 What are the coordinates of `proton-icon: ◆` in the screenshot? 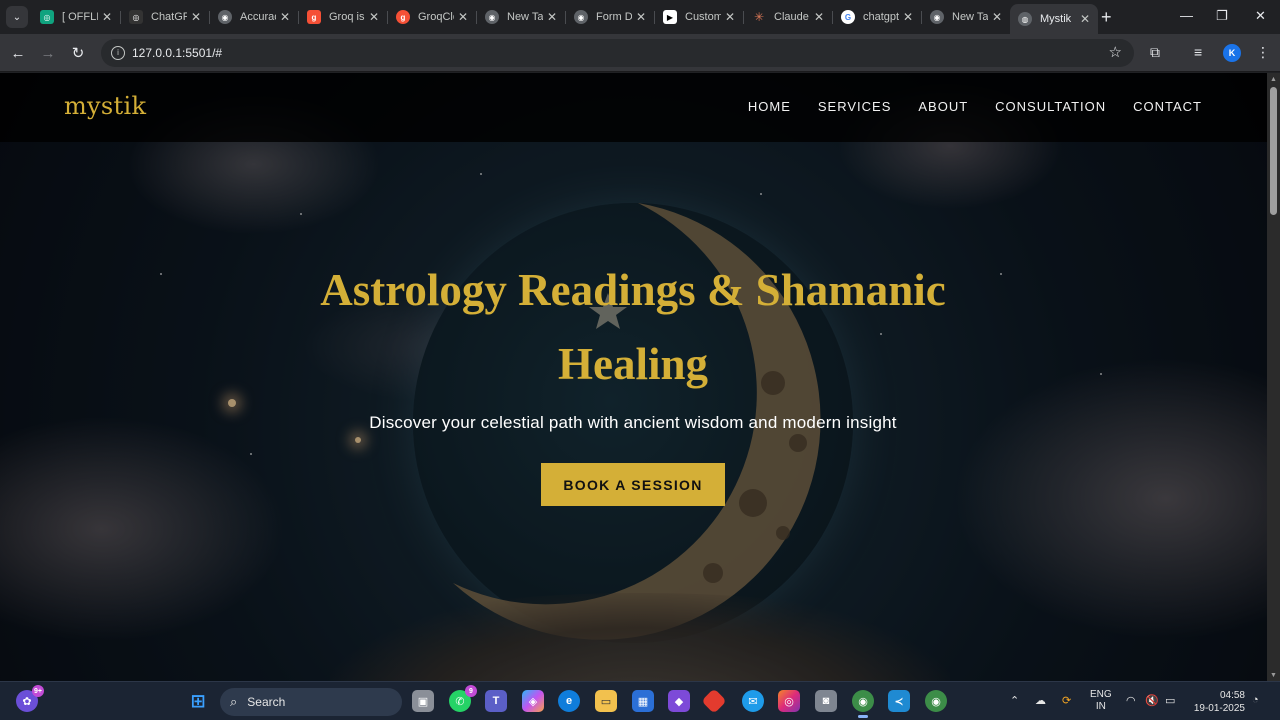 It's located at (679, 701).